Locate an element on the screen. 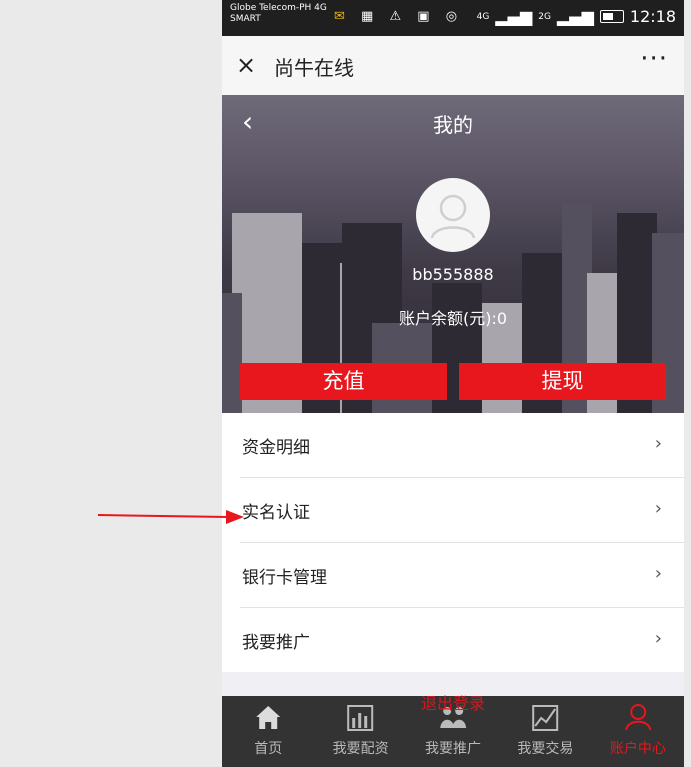  tab-label: 我要推广 is located at coordinates (453, 749).